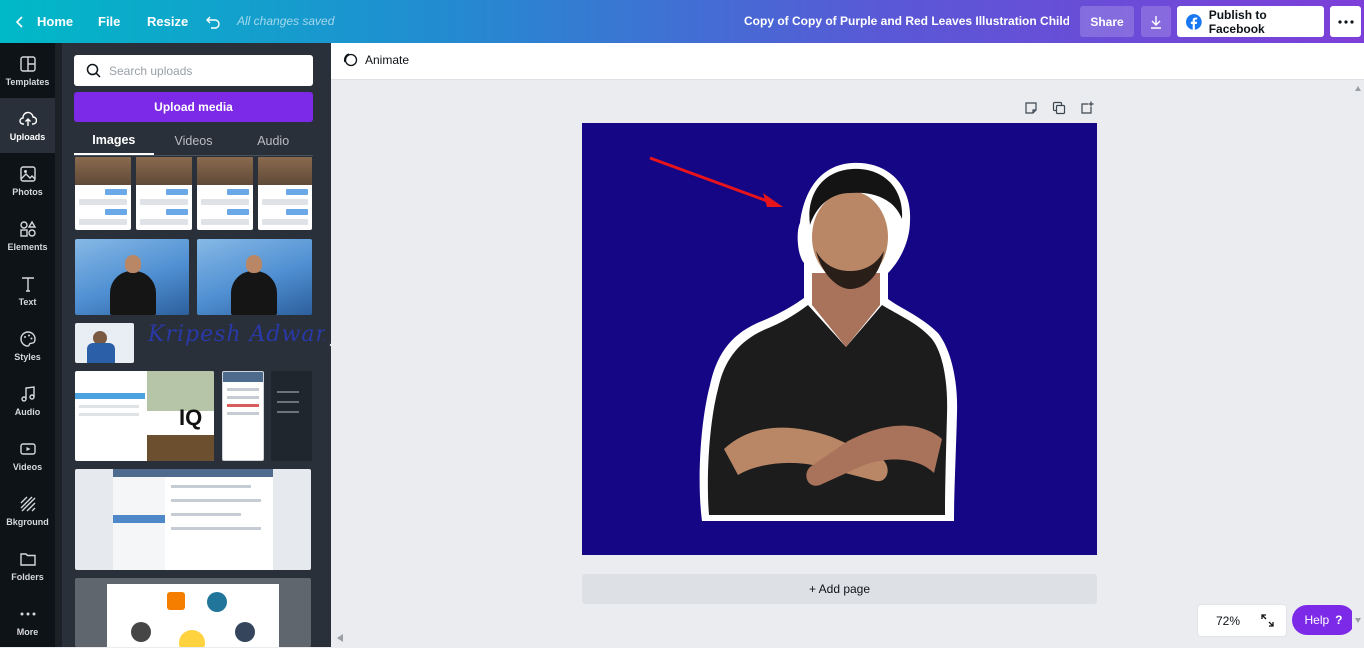 The image size is (1364, 648). What do you see at coordinates (27, 118) in the screenshot?
I see `upload-cloud-icon` at bounding box center [27, 118].